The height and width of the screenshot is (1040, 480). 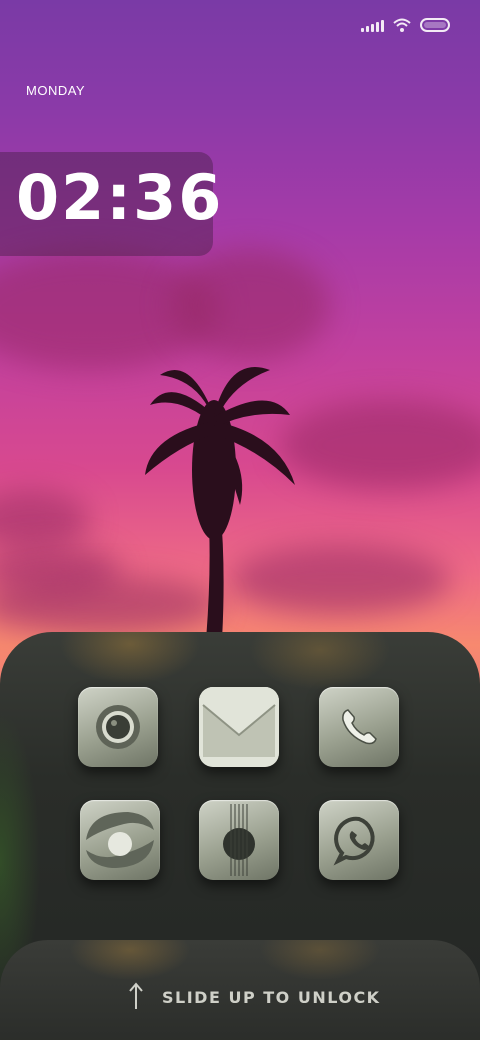 I want to click on wifi-icon, so click(x=402, y=25).